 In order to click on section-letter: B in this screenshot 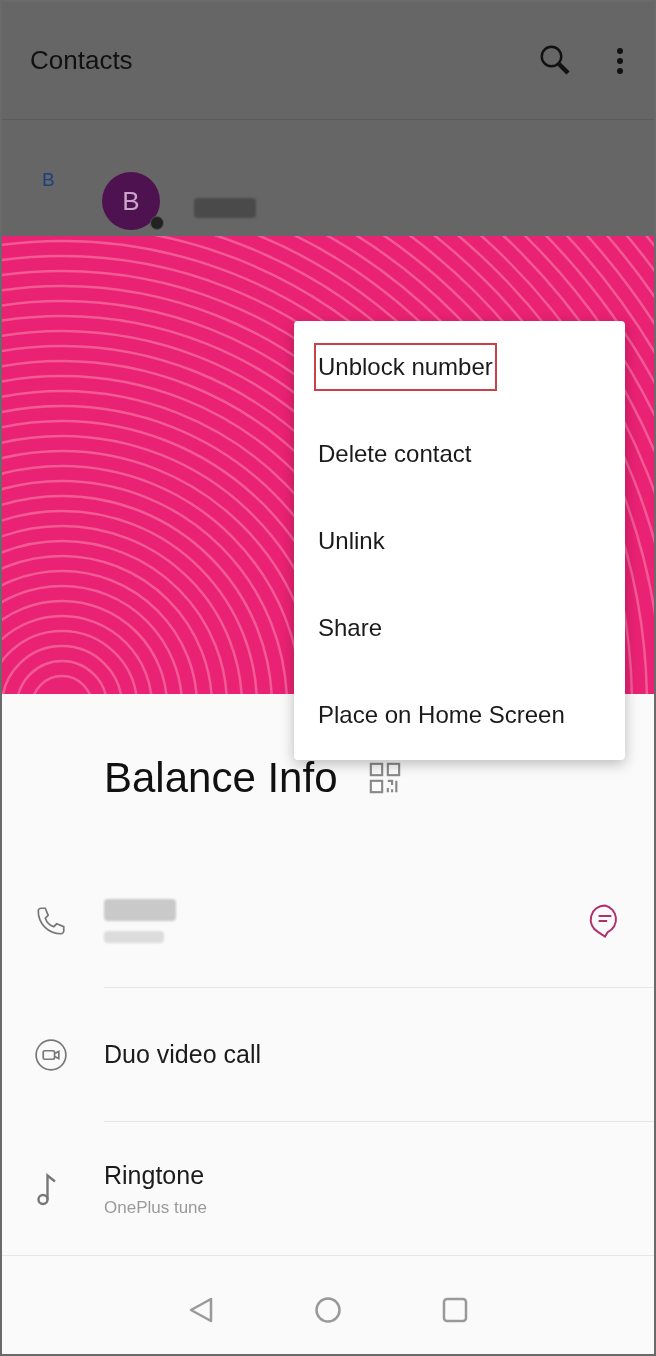, I will do `click(49, 180)`.